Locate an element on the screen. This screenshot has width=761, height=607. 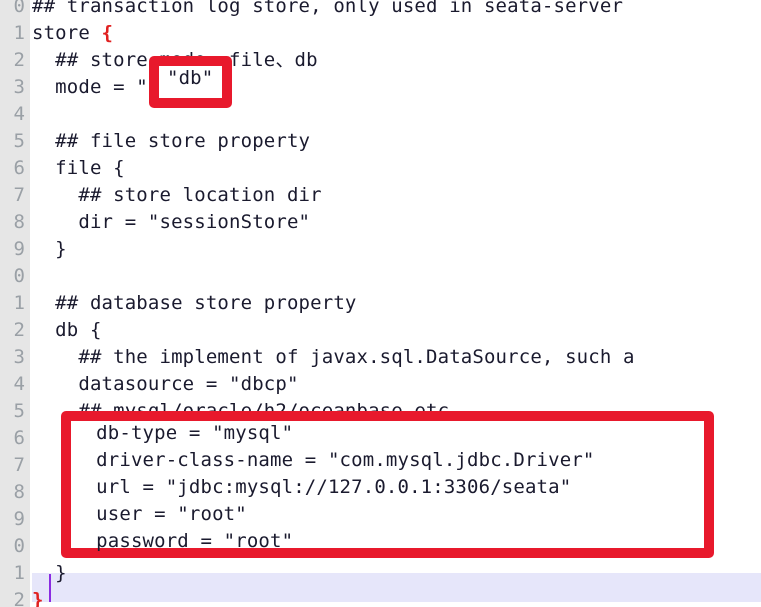
code-line: ## database store property is located at coordinates (396, 303).